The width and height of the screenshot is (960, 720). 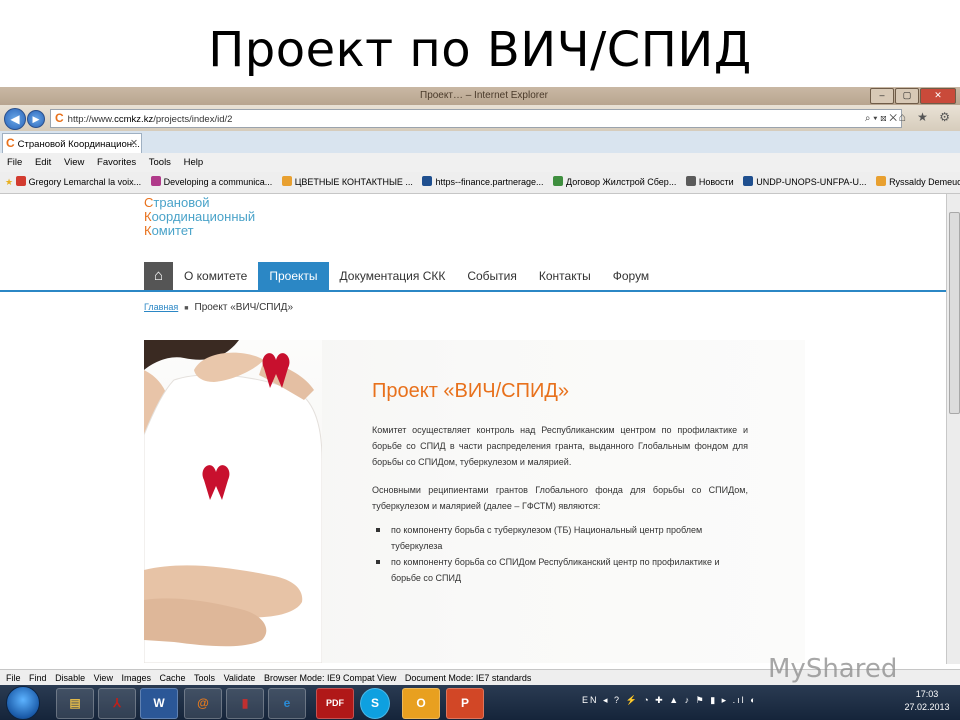 I want to click on home-favorites-tools-icons: ⌂ ★ ⚙, so click(x=926, y=117).